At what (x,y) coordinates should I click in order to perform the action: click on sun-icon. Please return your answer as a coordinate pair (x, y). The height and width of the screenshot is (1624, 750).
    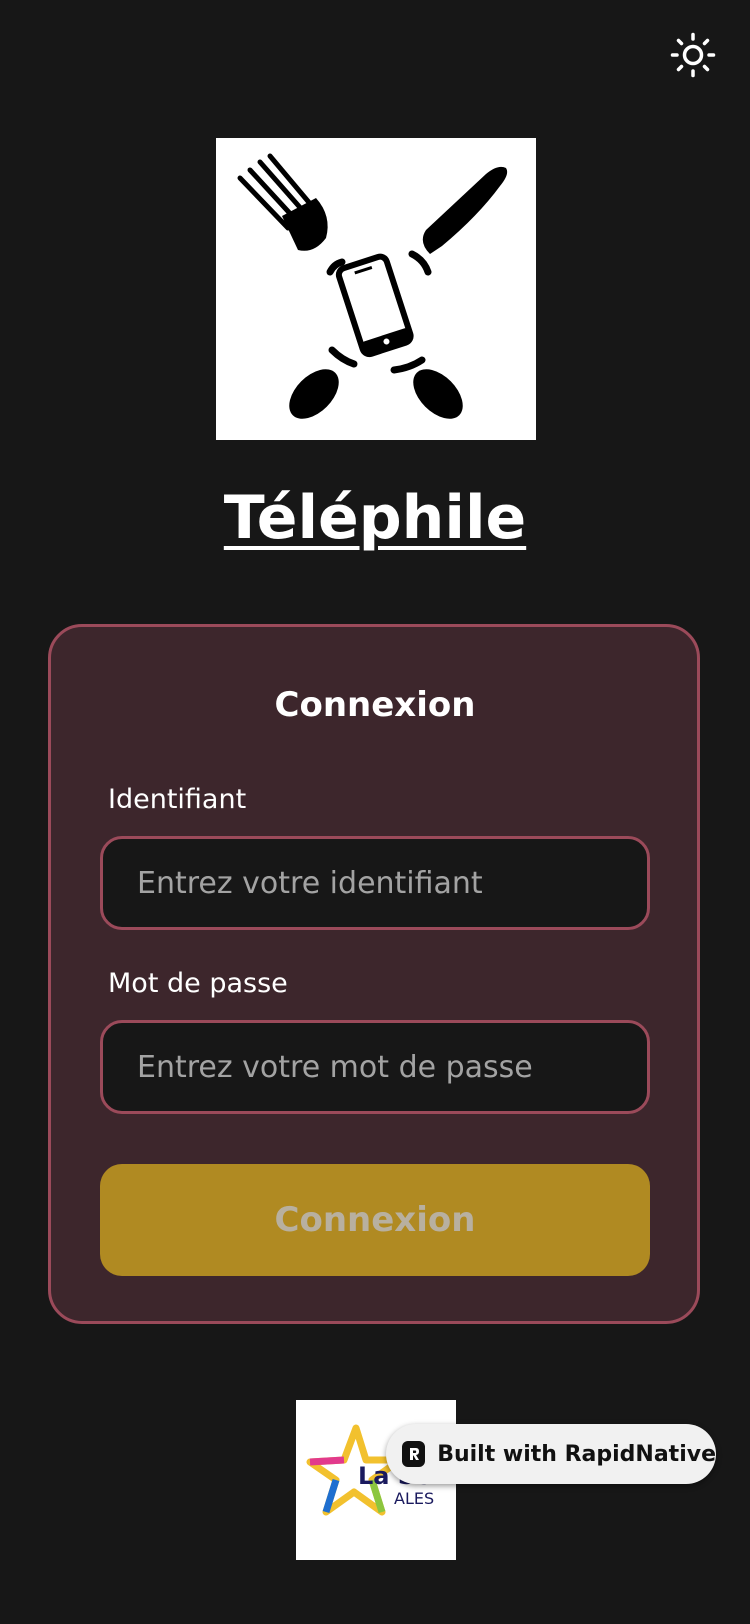
    Looking at the image, I should click on (693, 55).